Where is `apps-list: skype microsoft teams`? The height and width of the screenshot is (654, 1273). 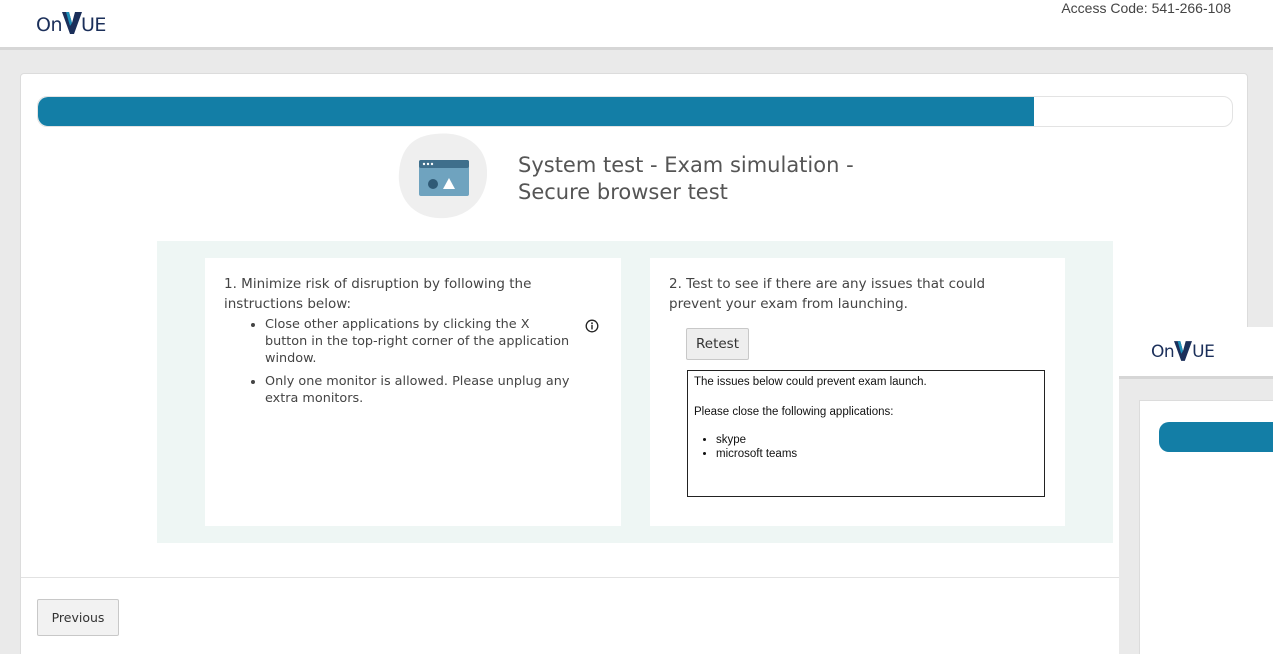 apps-list: skype microsoft teams is located at coordinates (877, 447).